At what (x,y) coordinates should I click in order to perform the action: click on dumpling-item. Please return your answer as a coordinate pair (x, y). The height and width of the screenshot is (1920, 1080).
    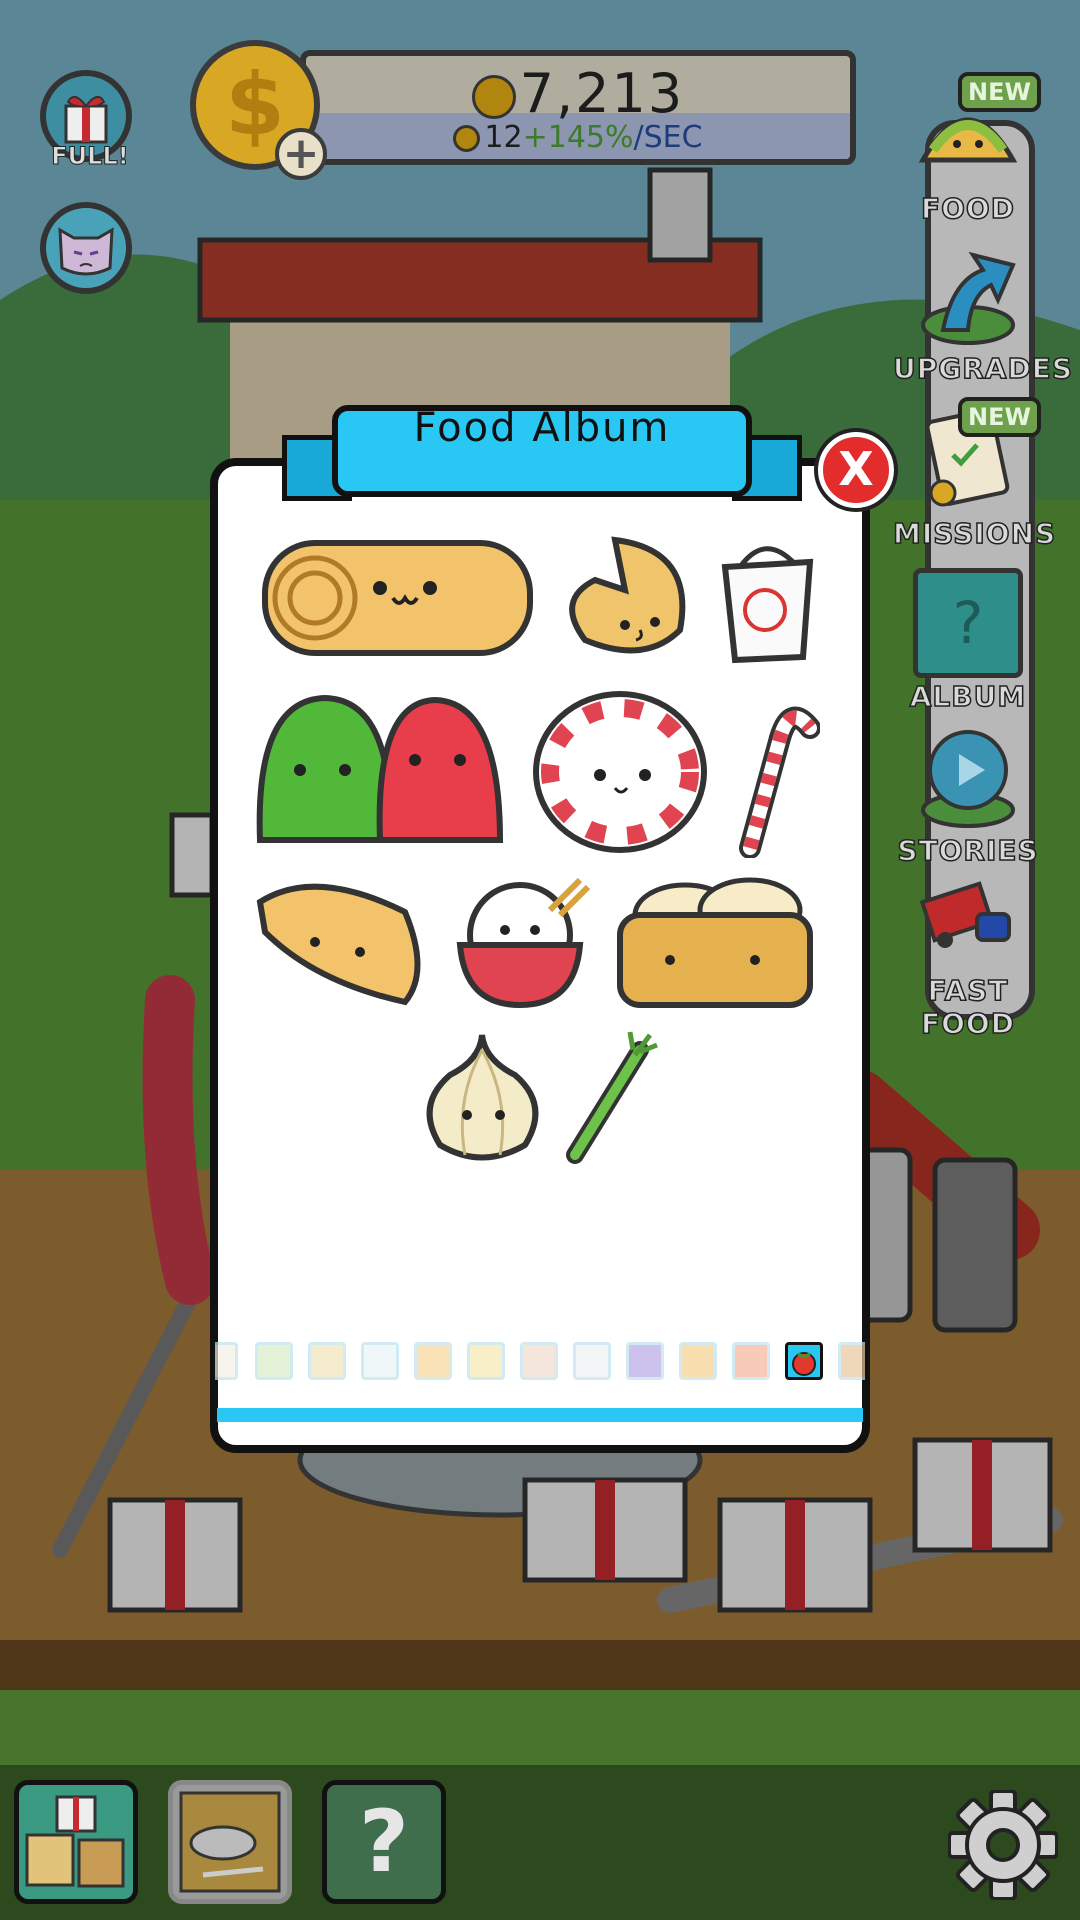
    Looking at the image, I should click on (342, 942).